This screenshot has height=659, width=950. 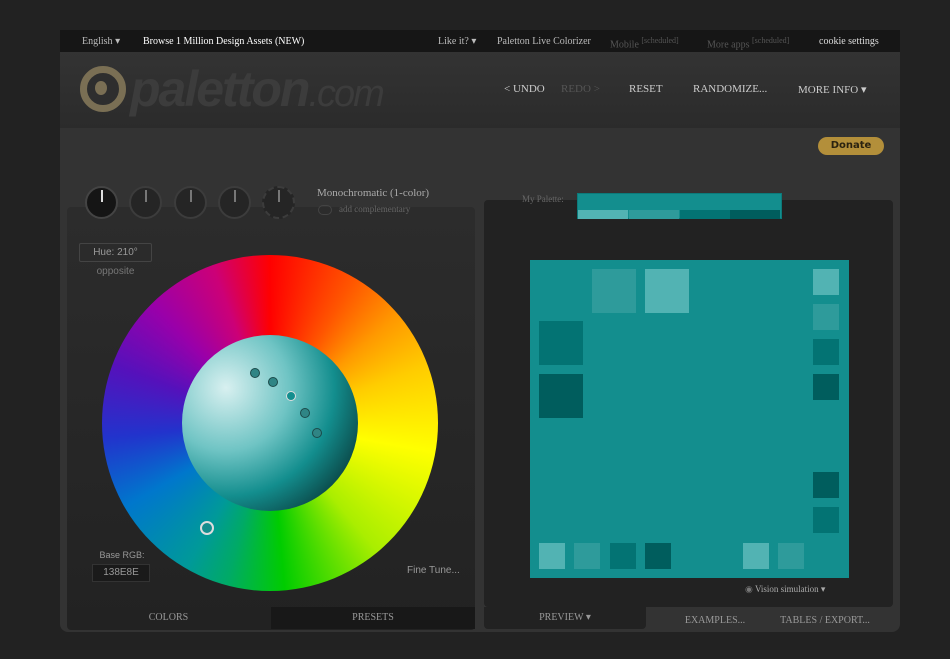 What do you see at coordinates (121, 573) in the screenshot?
I see `base-rgb-input: 138E8E` at bounding box center [121, 573].